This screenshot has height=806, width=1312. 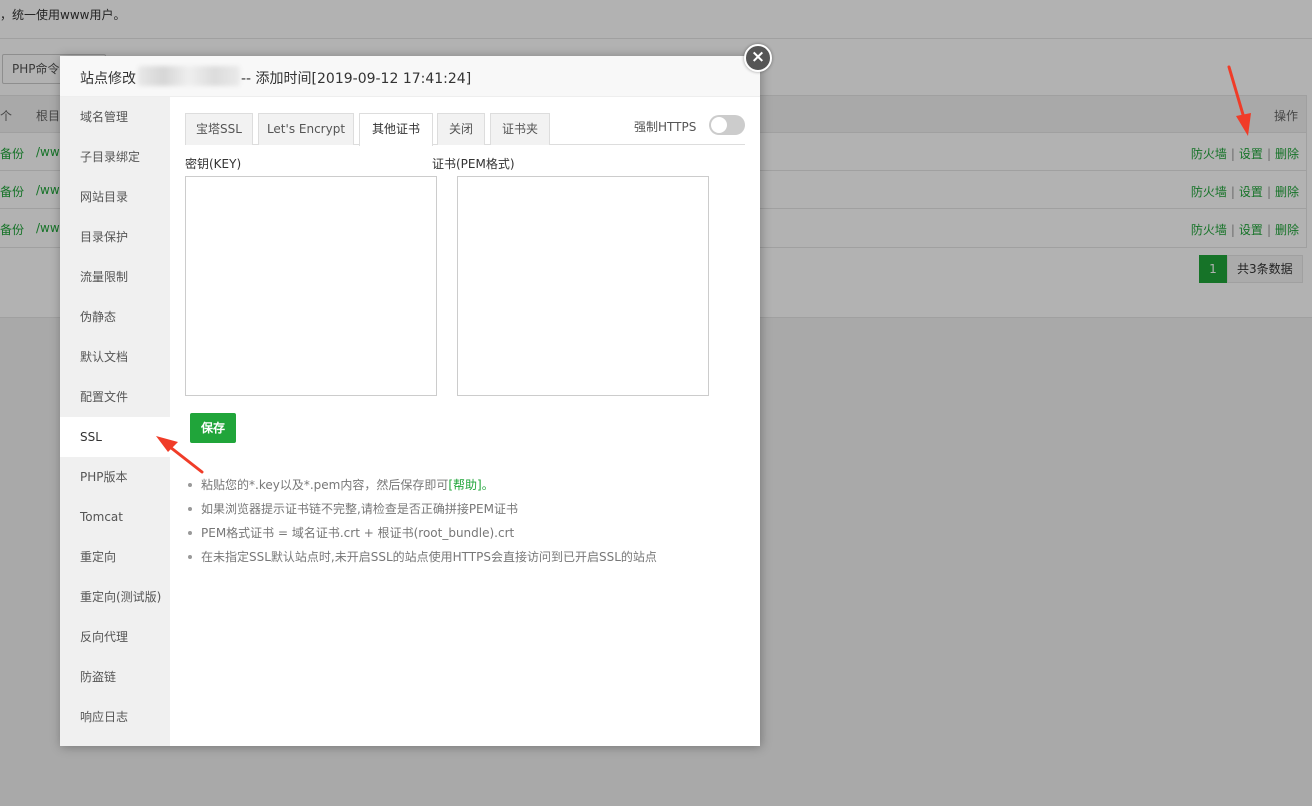 I want to click on list-item: 粘贴您的*.key以及*.pem内容，然后保存即可[帮助]。, so click(x=465, y=485).